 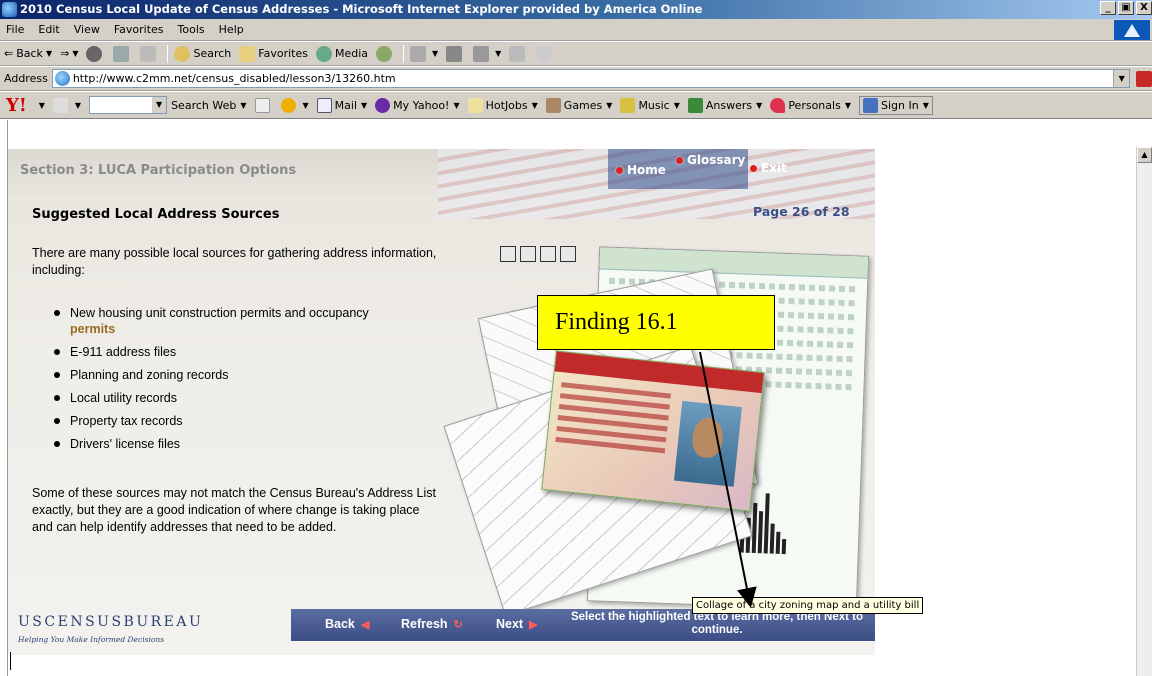 I want to click on menu-help: Help, so click(x=231, y=29).